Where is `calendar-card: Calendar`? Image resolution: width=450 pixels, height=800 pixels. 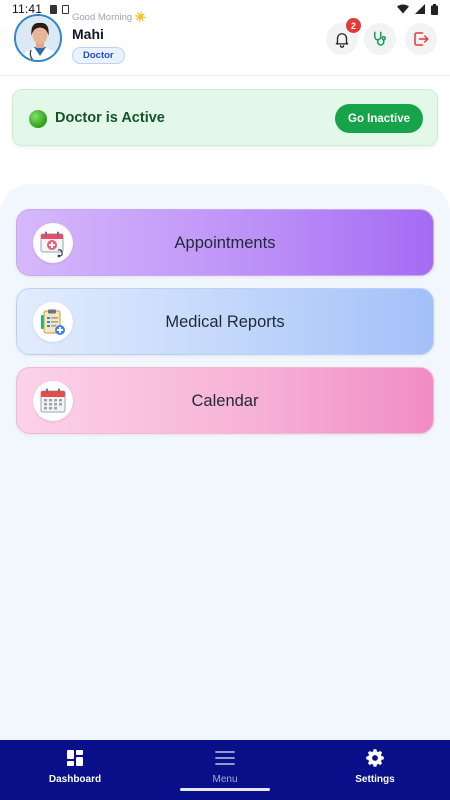
calendar-card: Calendar is located at coordinates (225, 400).